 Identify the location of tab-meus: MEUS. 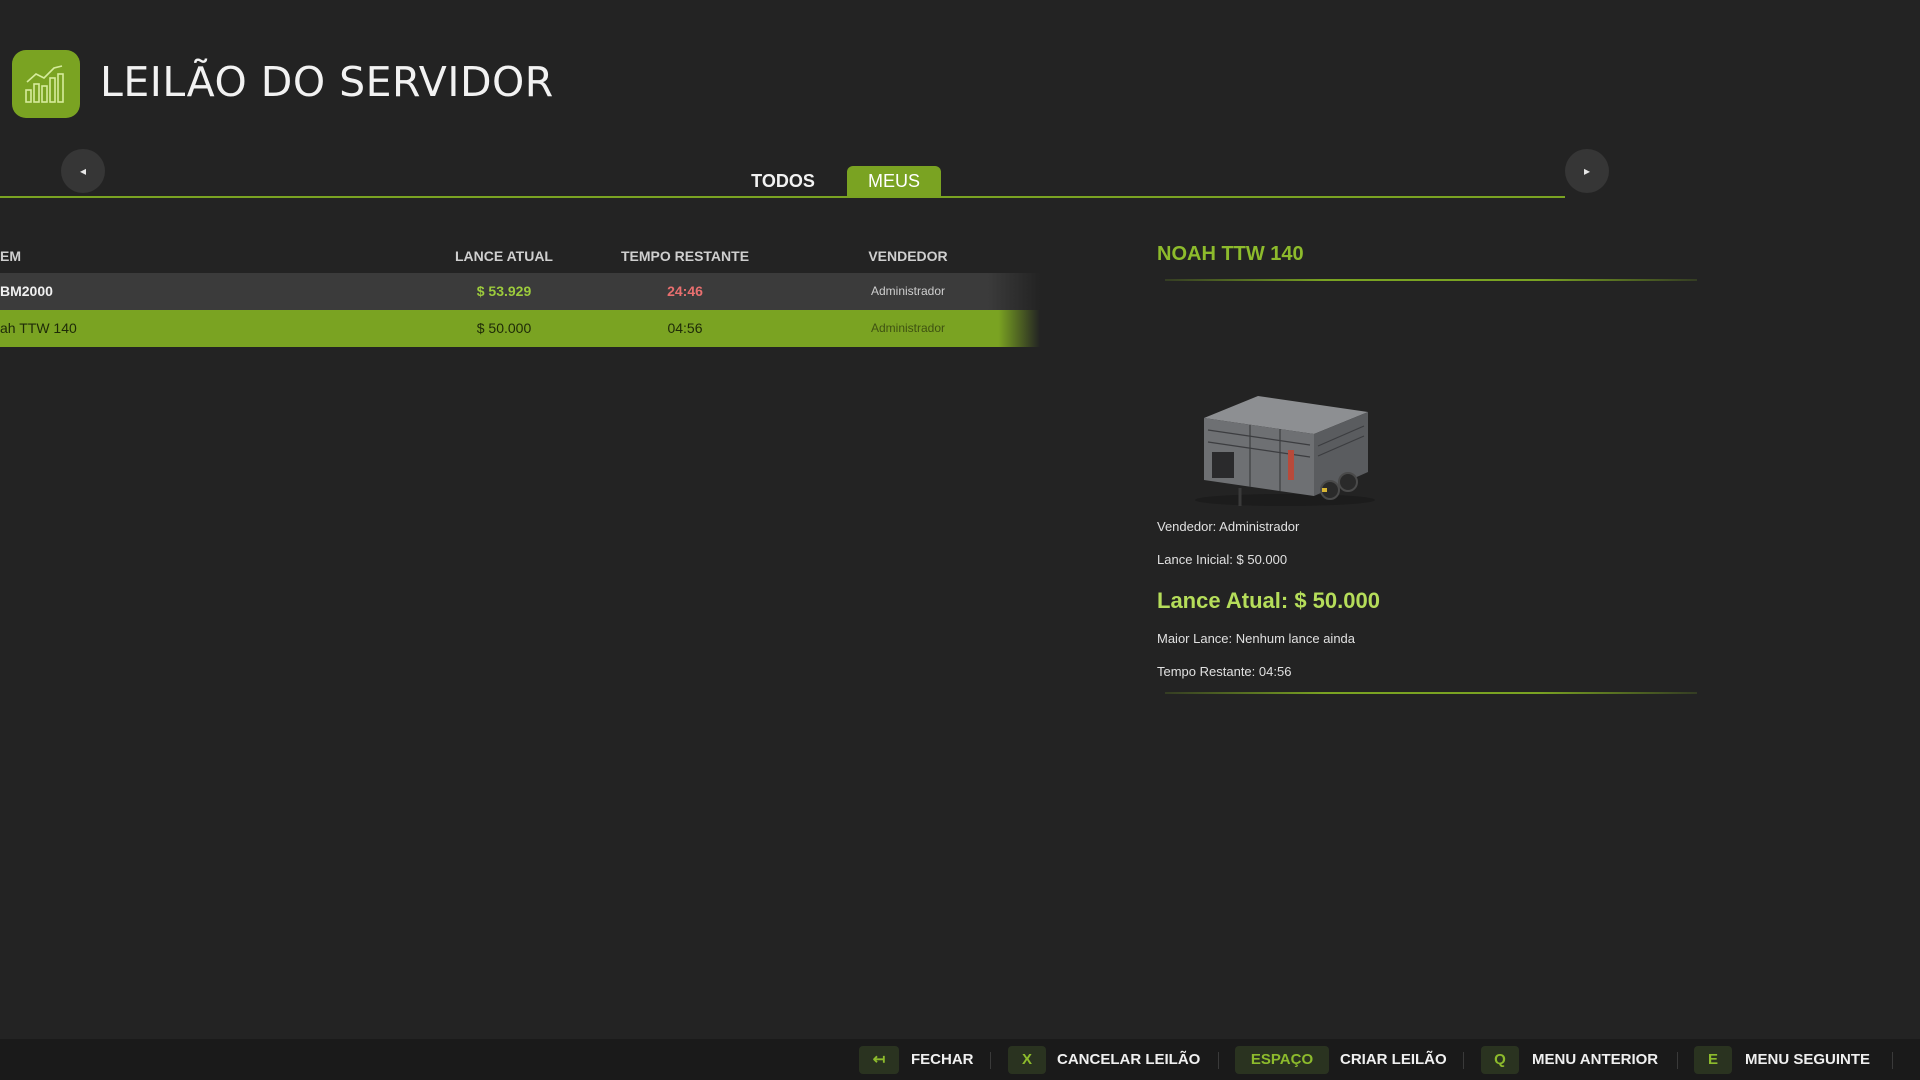
(894, 181).